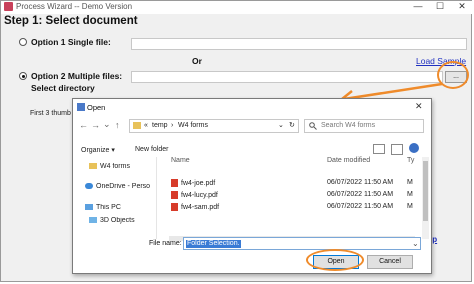  I want to click on cloud-icon, so click(89, 186).